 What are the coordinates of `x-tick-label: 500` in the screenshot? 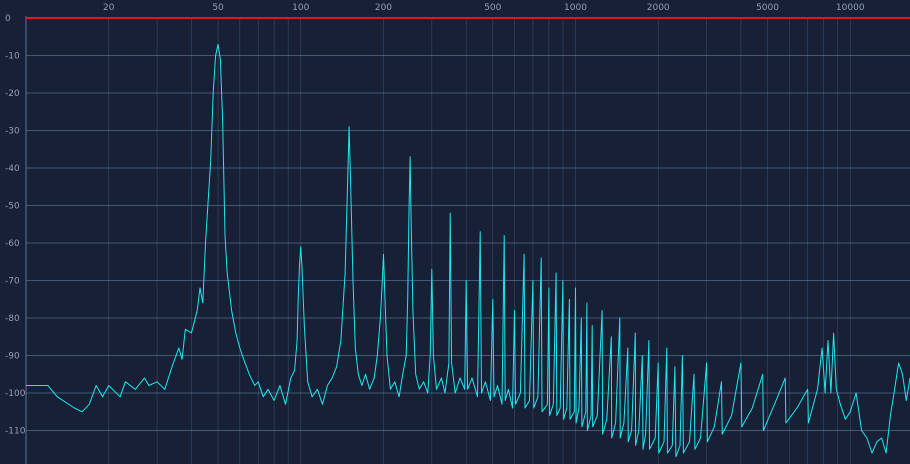 It's located at (492, 8).